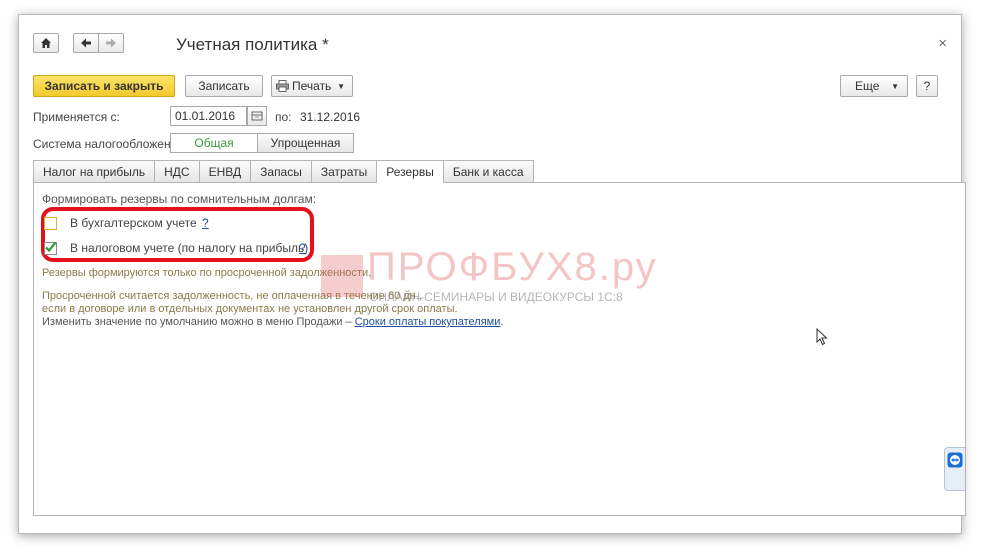  What do you see at coordinates (104, 86) in the screenshot?
I see `save-and-close-button: Записать и закрыть` at bounding box center [104, 86].